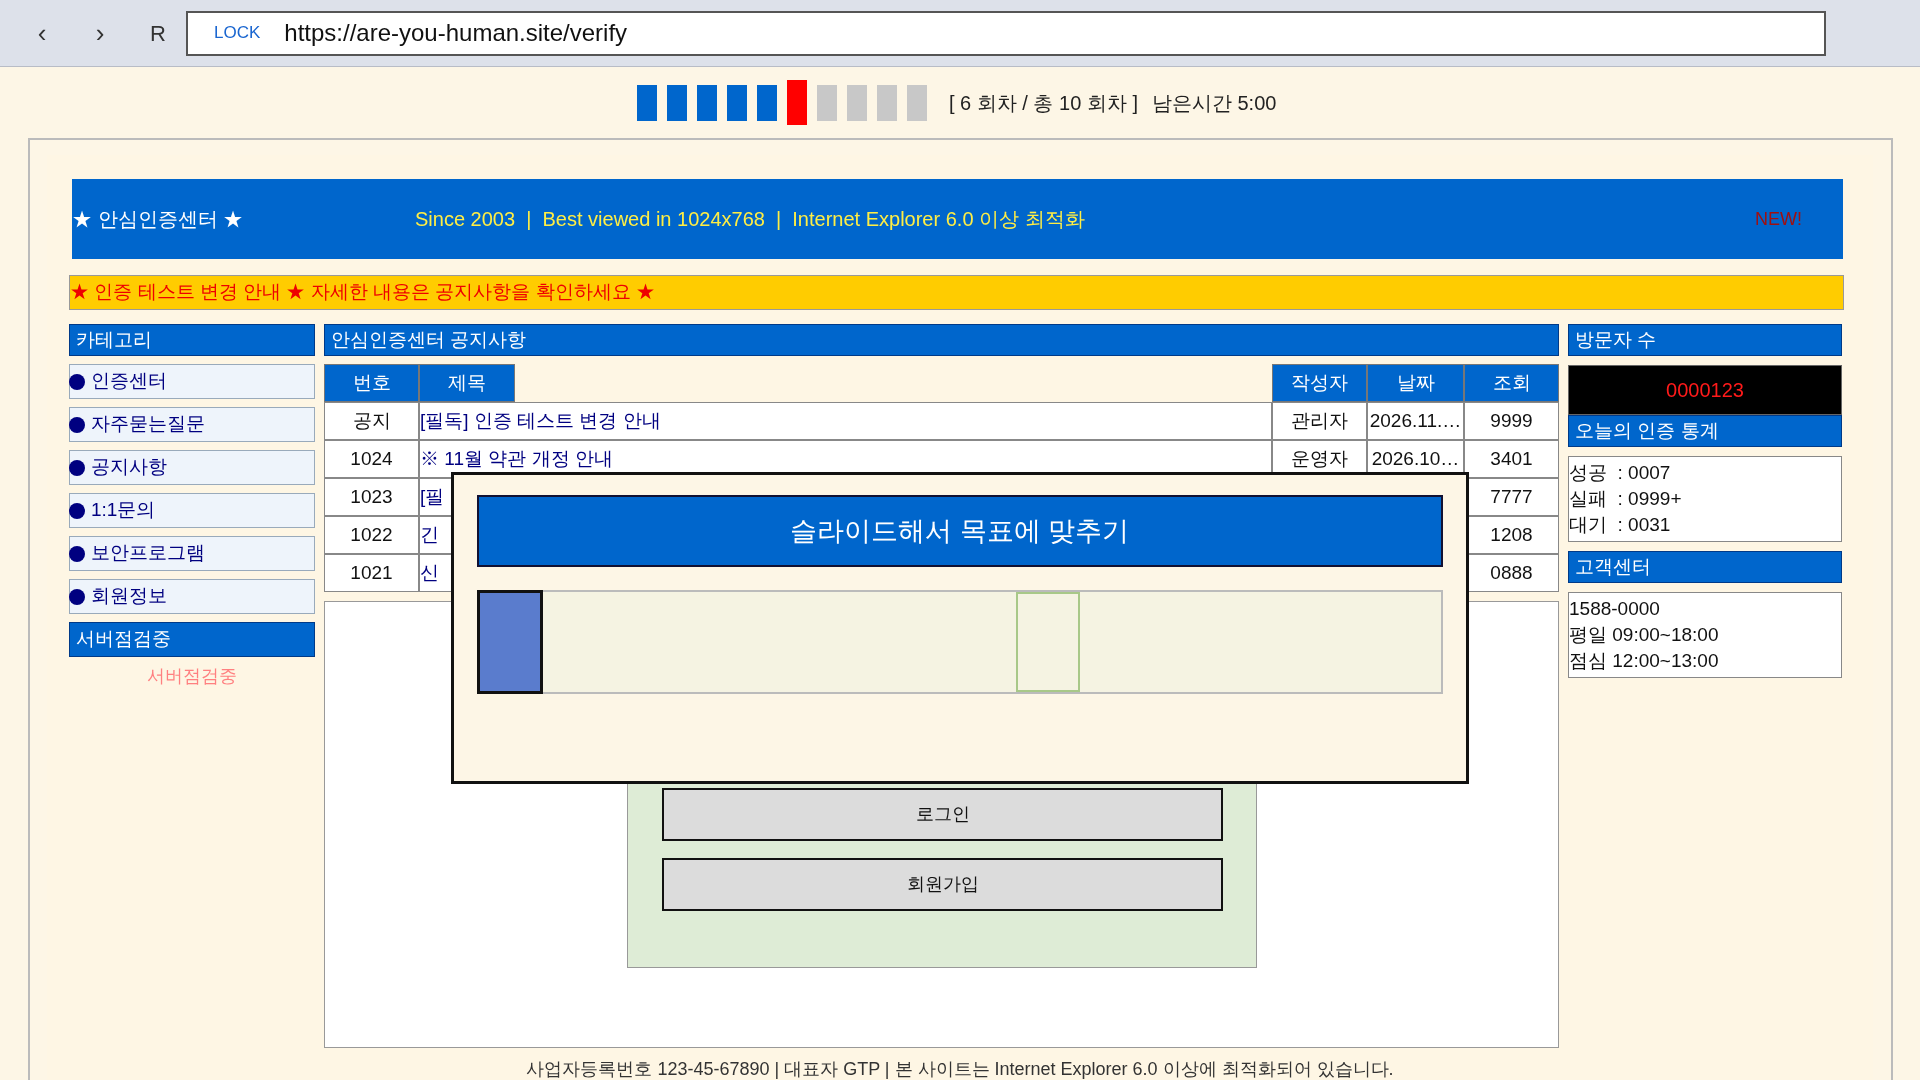 This screenshot has height=1080, width=1920. Describe the element at coordinates (192, 510) in the screenshot. I see `sidebar-item: 1:1문의` at that location.